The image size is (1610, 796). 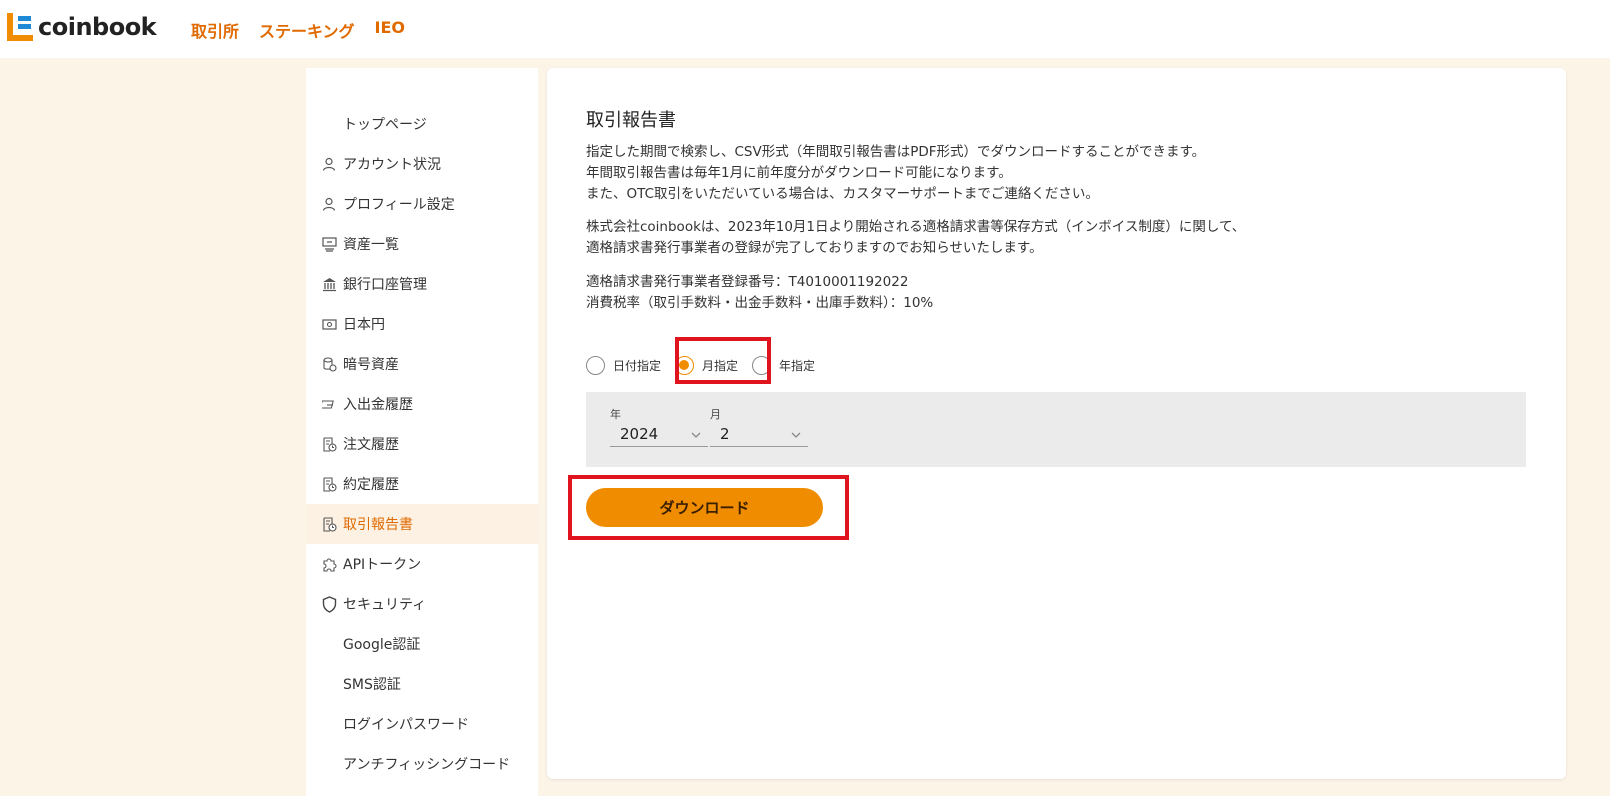 What do you see at coordinates (797, 366) in the screenshot?
I see `radio-label: 年指定` at bounding box center [797, 366].